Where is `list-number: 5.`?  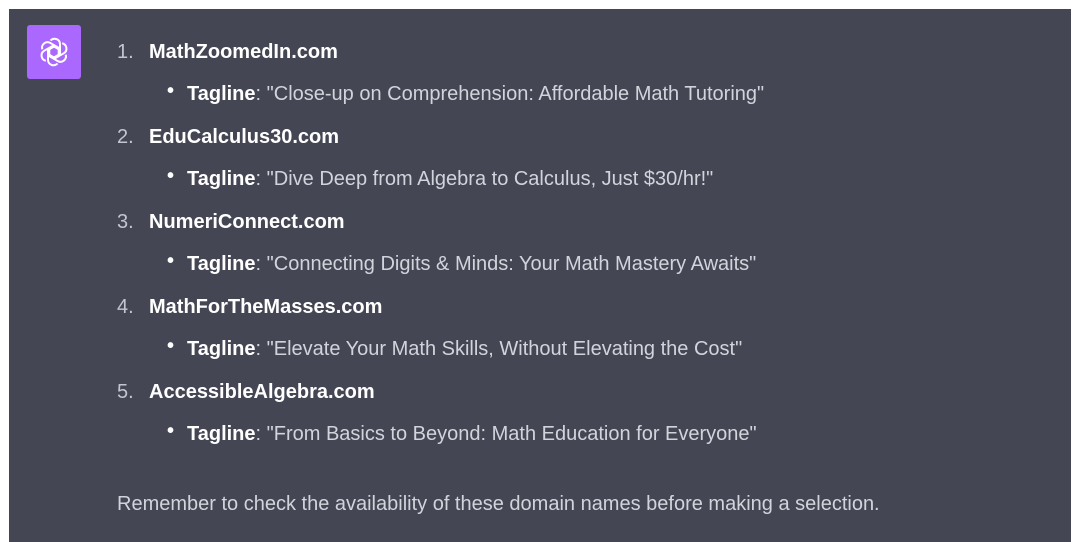
list-number: 5. is located at coordinates (125, 392).